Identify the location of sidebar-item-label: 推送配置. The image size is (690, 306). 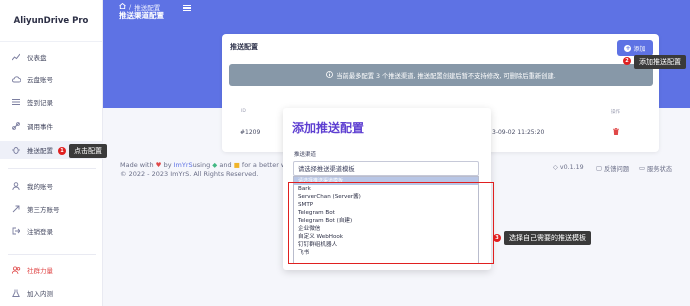
(40, 151).